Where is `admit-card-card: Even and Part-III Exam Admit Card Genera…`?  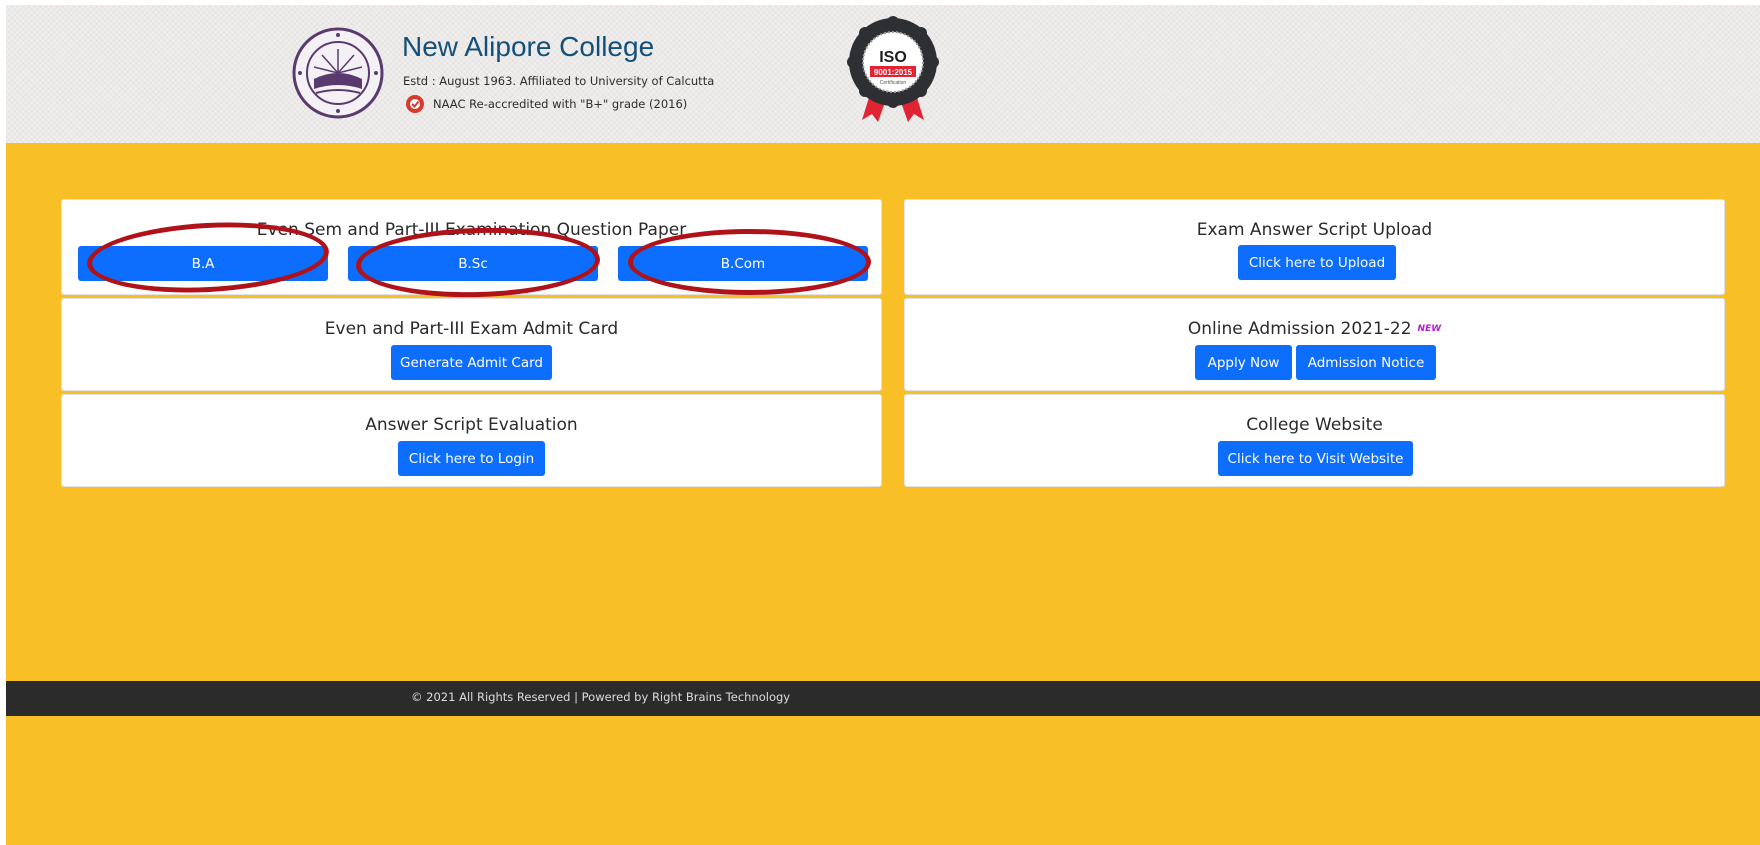 admit-card-card: Even and Part-III Exam Admit Card Genera… is located at coordinates (471, 344).